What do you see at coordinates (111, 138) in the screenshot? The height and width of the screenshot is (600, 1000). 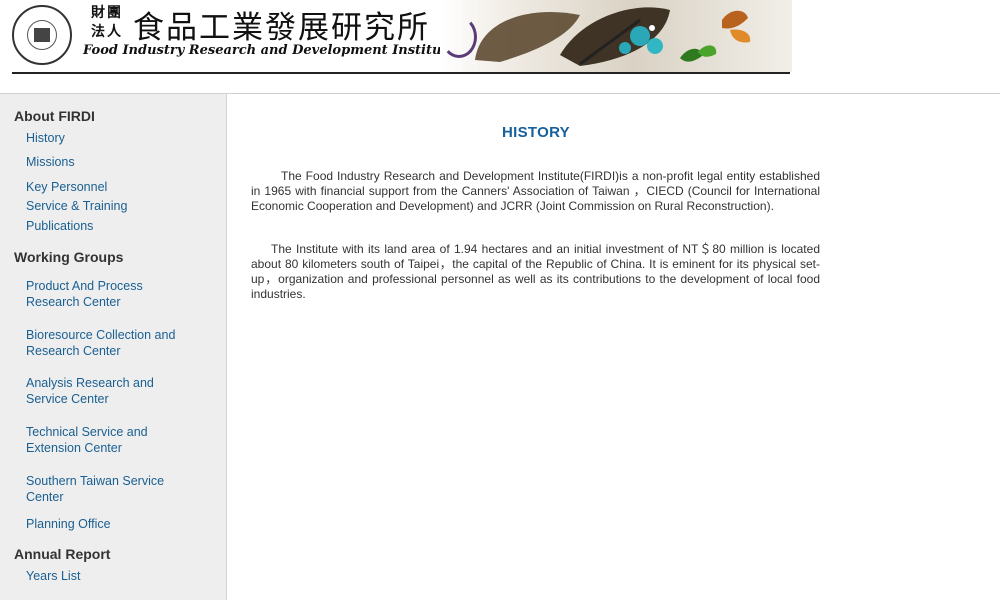 I see `sidebar-link-history: History` at bounding box center [111, 138].